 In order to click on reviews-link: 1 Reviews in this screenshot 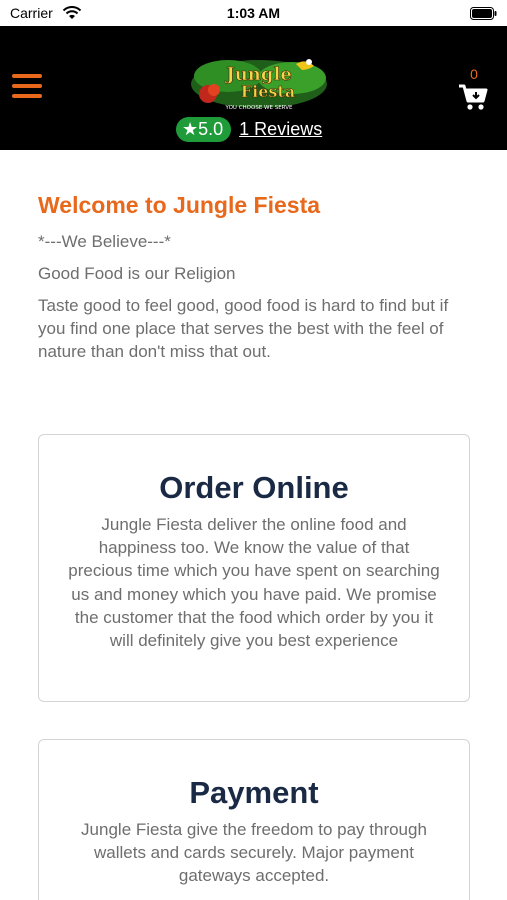, I will do `click(280, 129)`.